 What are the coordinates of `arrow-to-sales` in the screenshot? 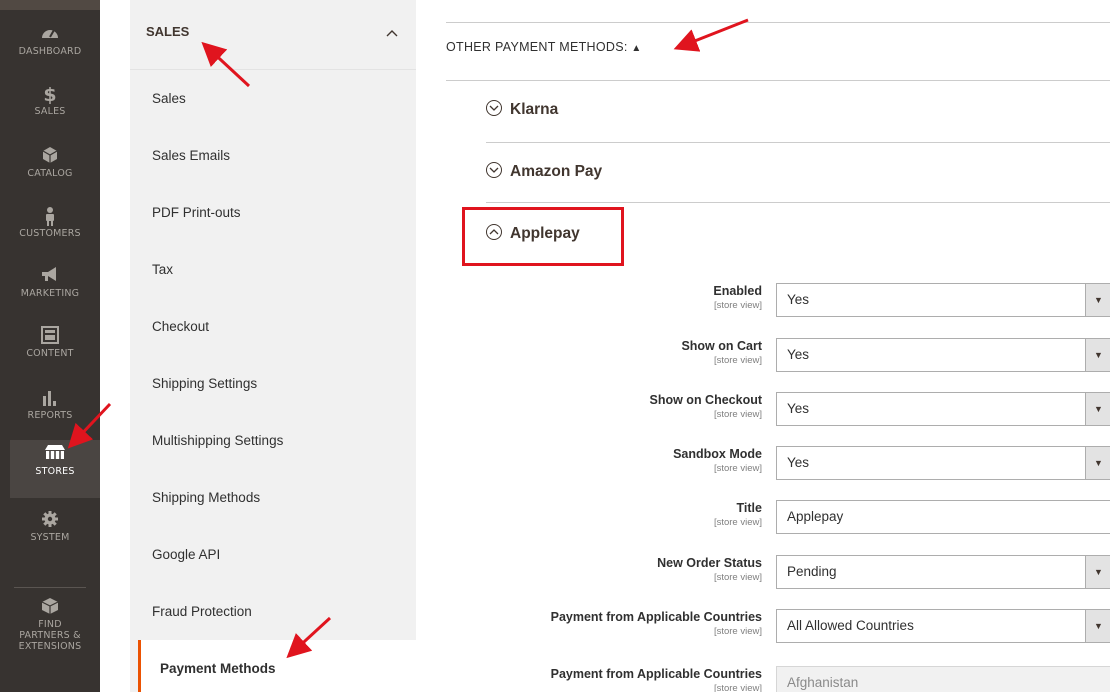 It's located at (226, 64).